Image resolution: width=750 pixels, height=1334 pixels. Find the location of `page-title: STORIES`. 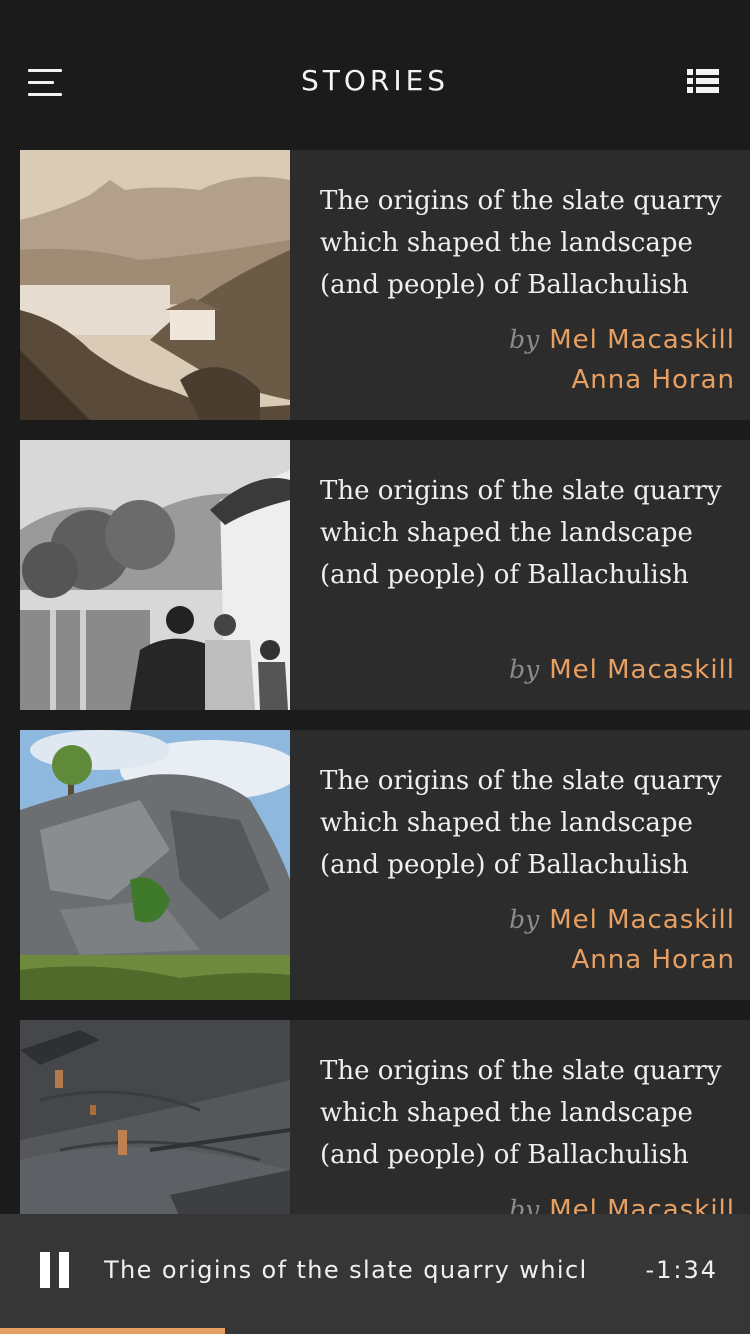

page-title: STORIES is located at coordinates (375, 80).